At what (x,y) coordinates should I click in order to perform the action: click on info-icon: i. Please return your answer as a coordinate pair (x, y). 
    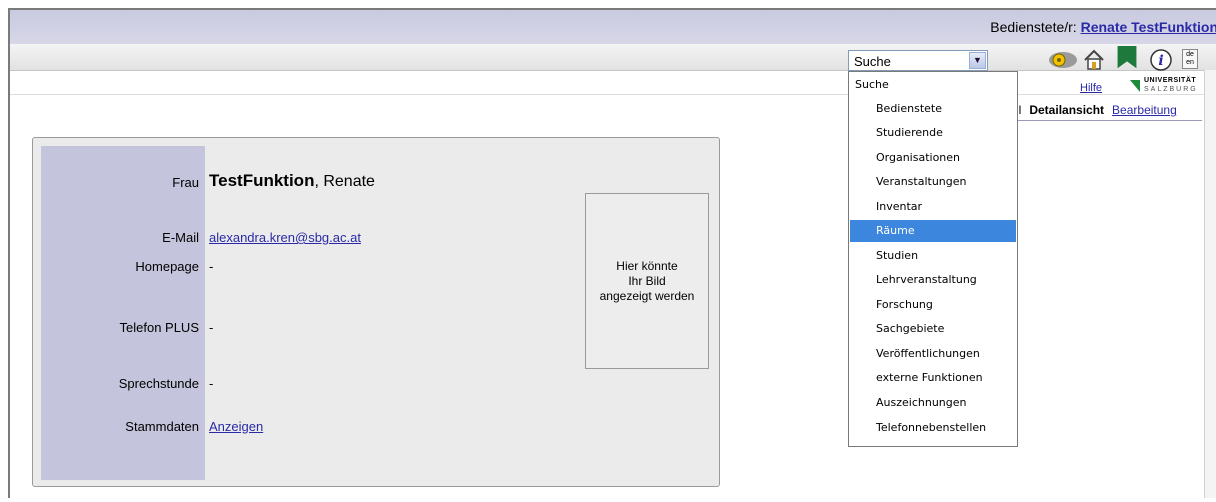
    Looking at the image, I should click on (1161, 60).